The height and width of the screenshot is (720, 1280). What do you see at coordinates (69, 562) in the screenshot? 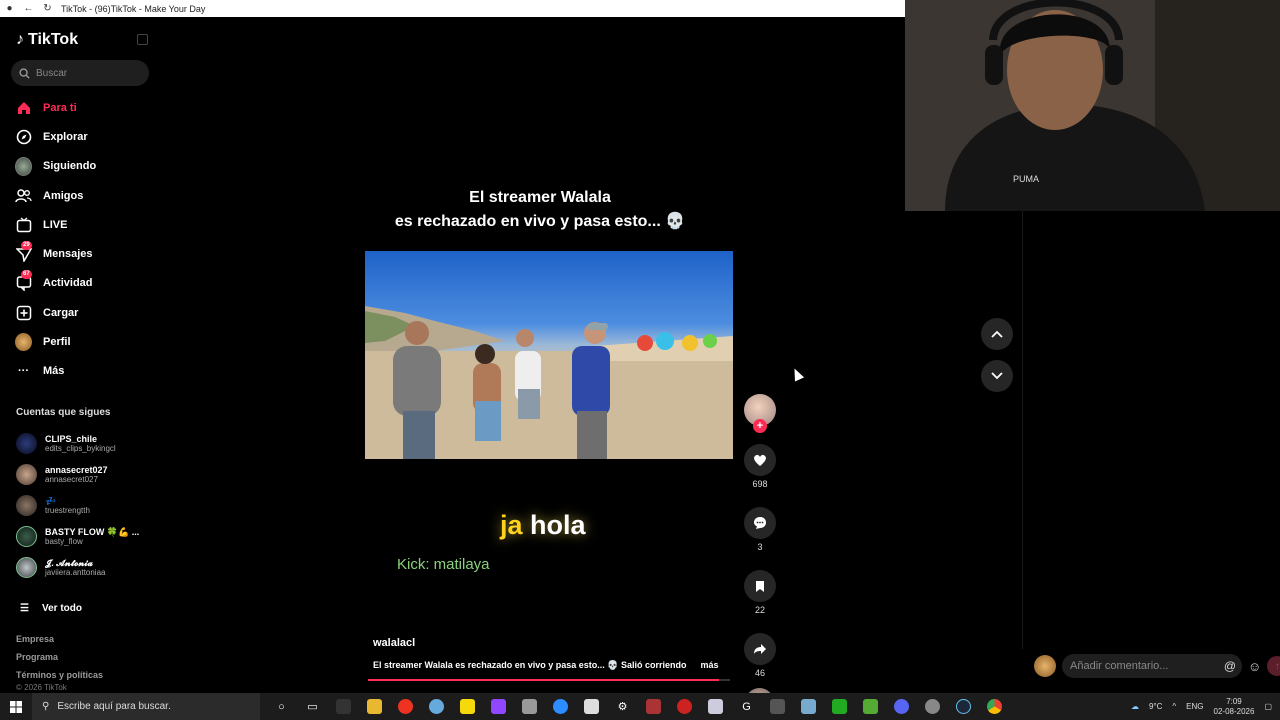
I see `following-name: 𝓙. 𝓐𝓷𝓽𝓸𝓷𝓲𝓪` at bounding box center [69, 562].